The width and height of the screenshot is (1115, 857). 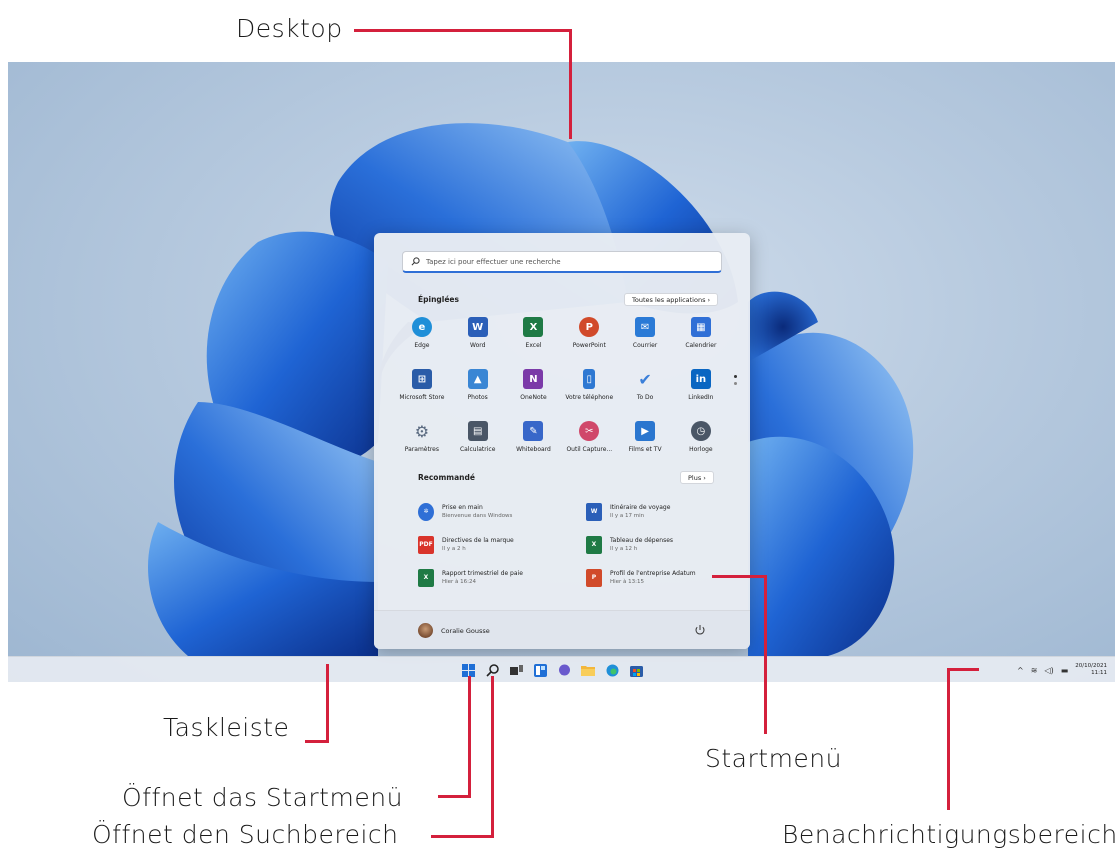 I want to click on task-view-icon, so click(x=516, y=669).